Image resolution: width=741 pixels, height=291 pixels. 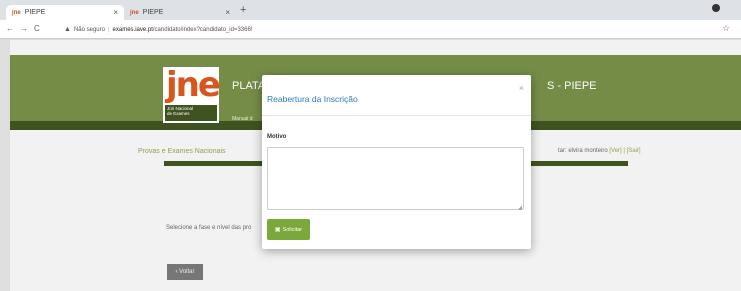 What do you see at coordinates (624, 151) in the screenshot?
I see `user-links: [Ver] | [Sair]` at bounding box center [624, 151].